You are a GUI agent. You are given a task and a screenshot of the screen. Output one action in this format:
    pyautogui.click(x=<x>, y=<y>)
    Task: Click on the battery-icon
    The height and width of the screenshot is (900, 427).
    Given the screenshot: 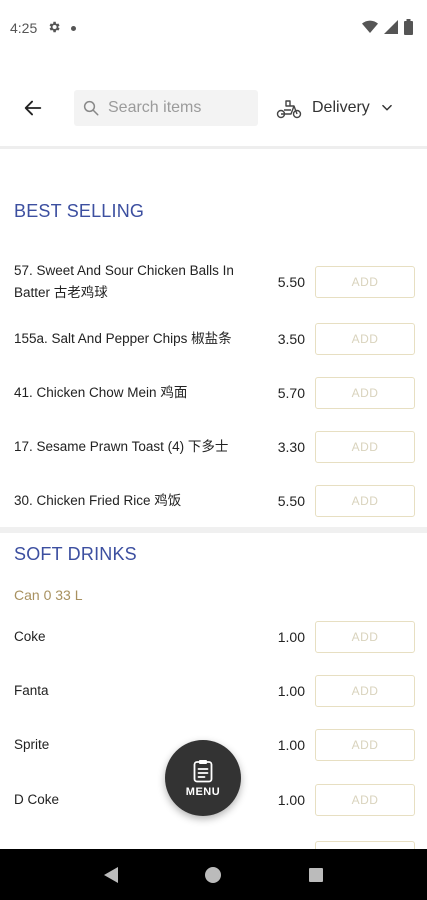 What is the action you would take?
    pyautogui.click(x=408, y=28)
    